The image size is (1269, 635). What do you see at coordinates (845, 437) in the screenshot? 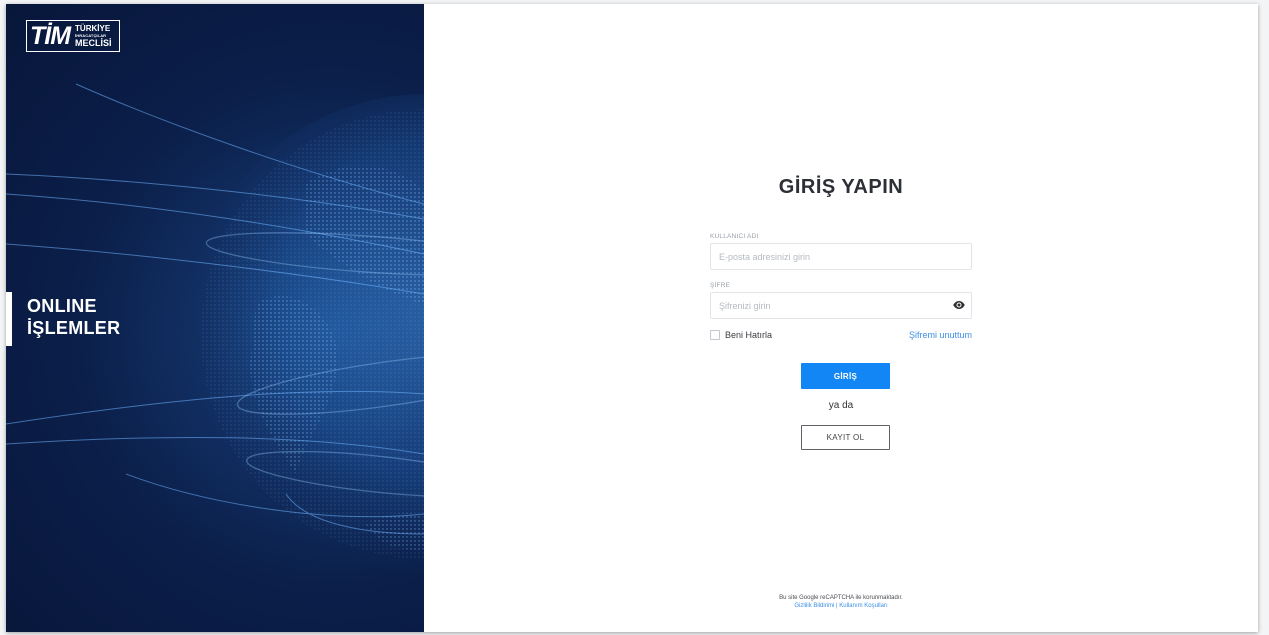
I see `register-button: KAYIT OL` at bounding box center [845, 437].